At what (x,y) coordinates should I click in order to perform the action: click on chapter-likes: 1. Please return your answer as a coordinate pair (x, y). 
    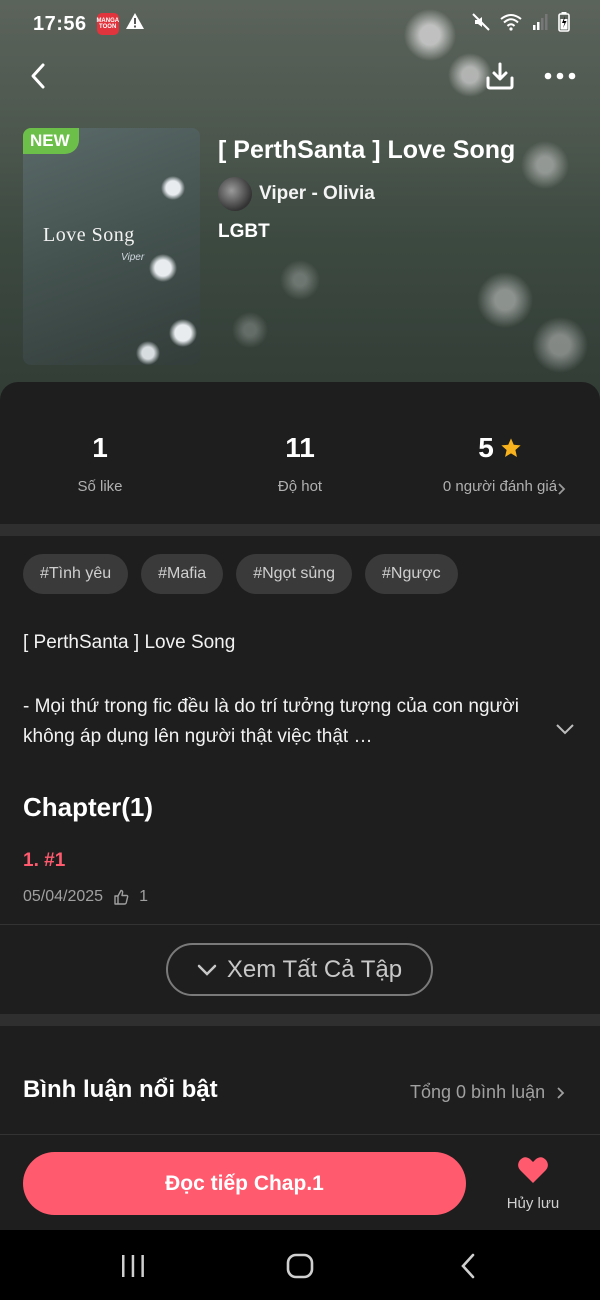
    Looking at the image, I should click on (143, 896).